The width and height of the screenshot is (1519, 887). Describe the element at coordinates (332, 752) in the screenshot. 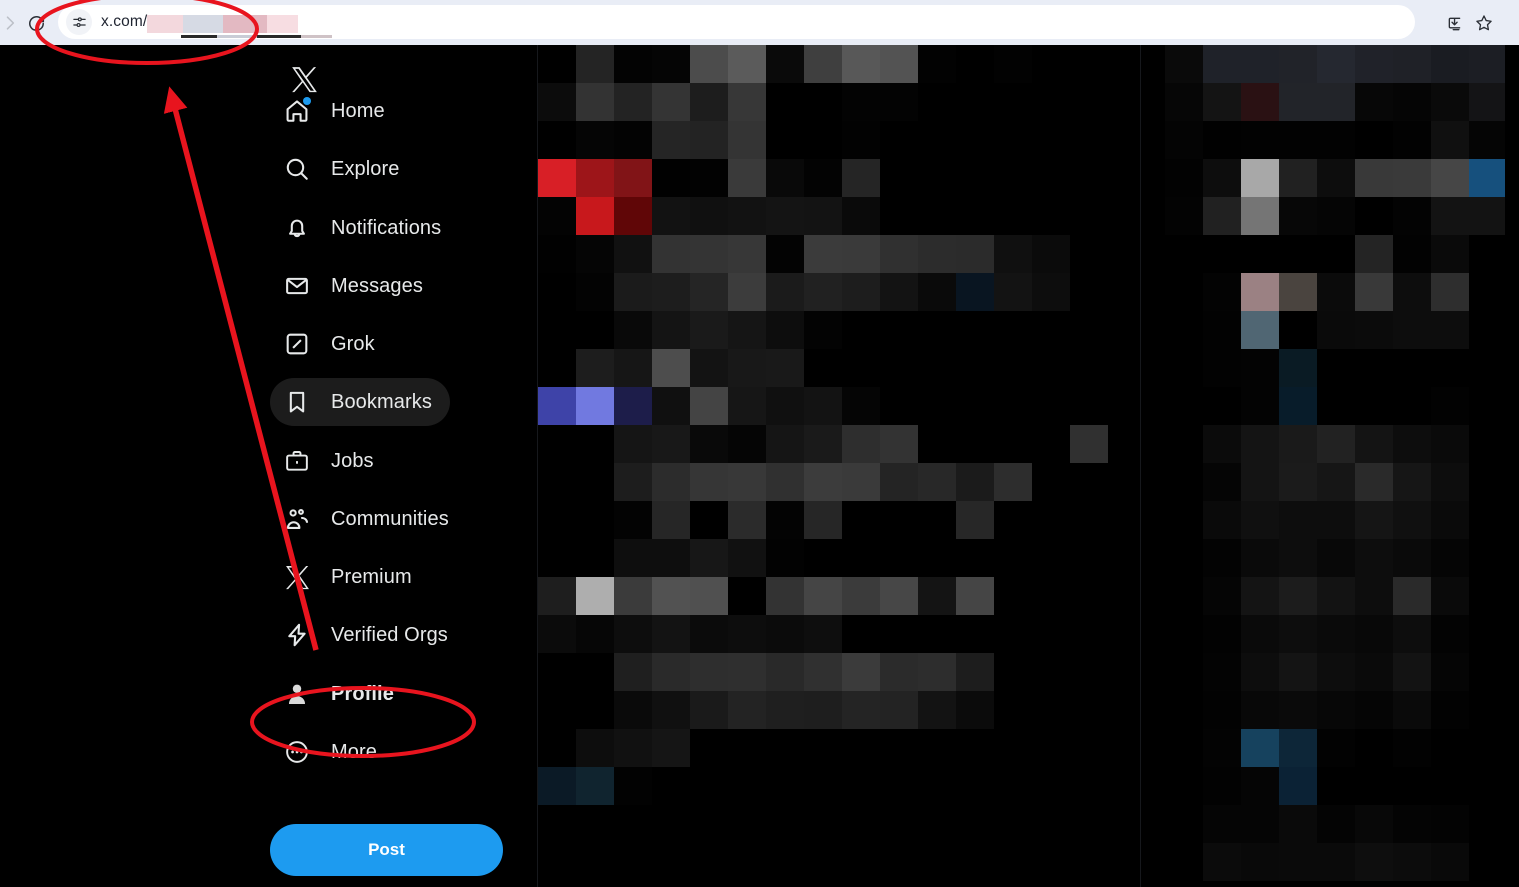

I see `sidebar-item-more: More` at that location.